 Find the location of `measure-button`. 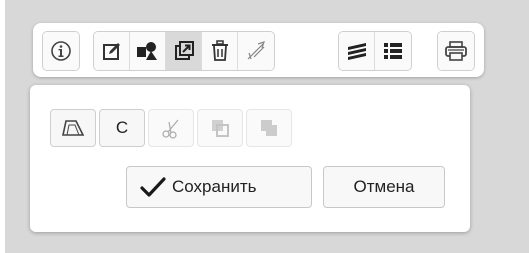

measure-button is located at coordinates (256, 51).